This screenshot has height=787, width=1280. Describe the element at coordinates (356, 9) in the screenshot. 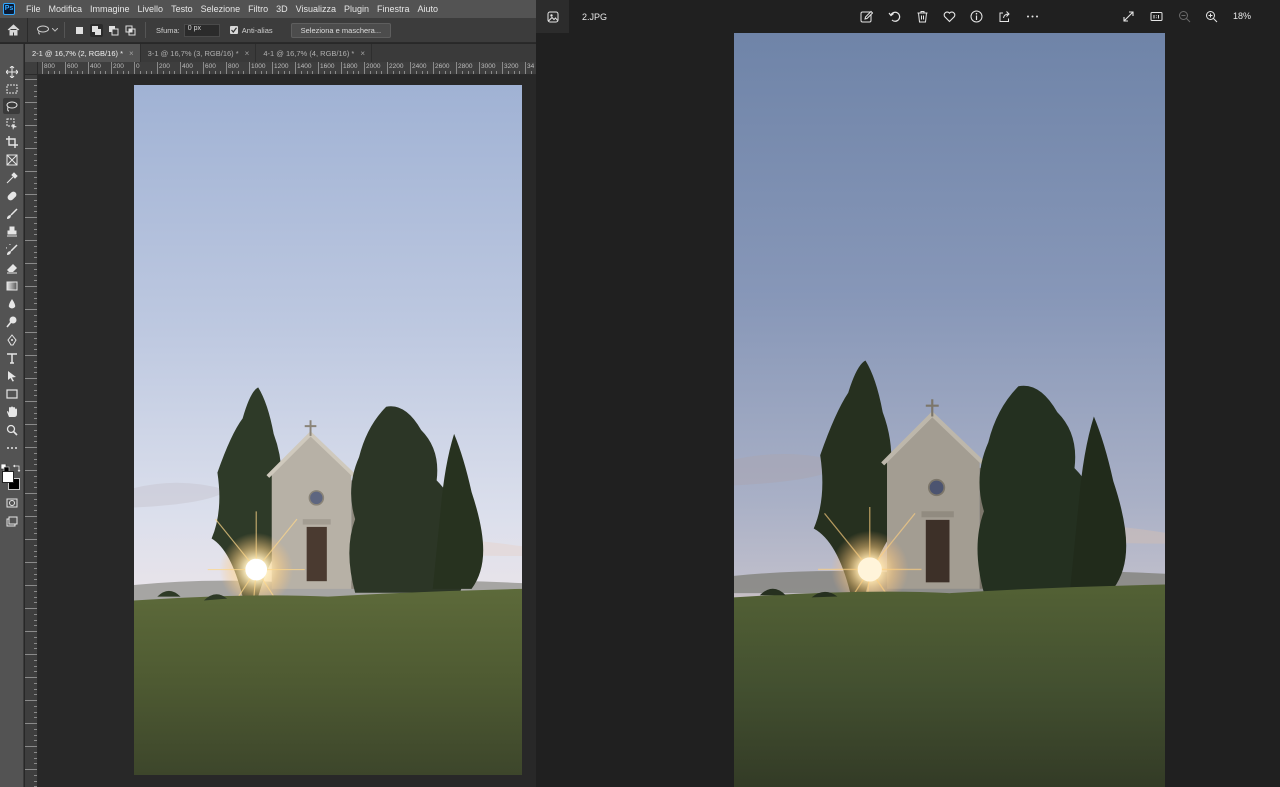

I see `menu-plugin: Plugin` at that location.